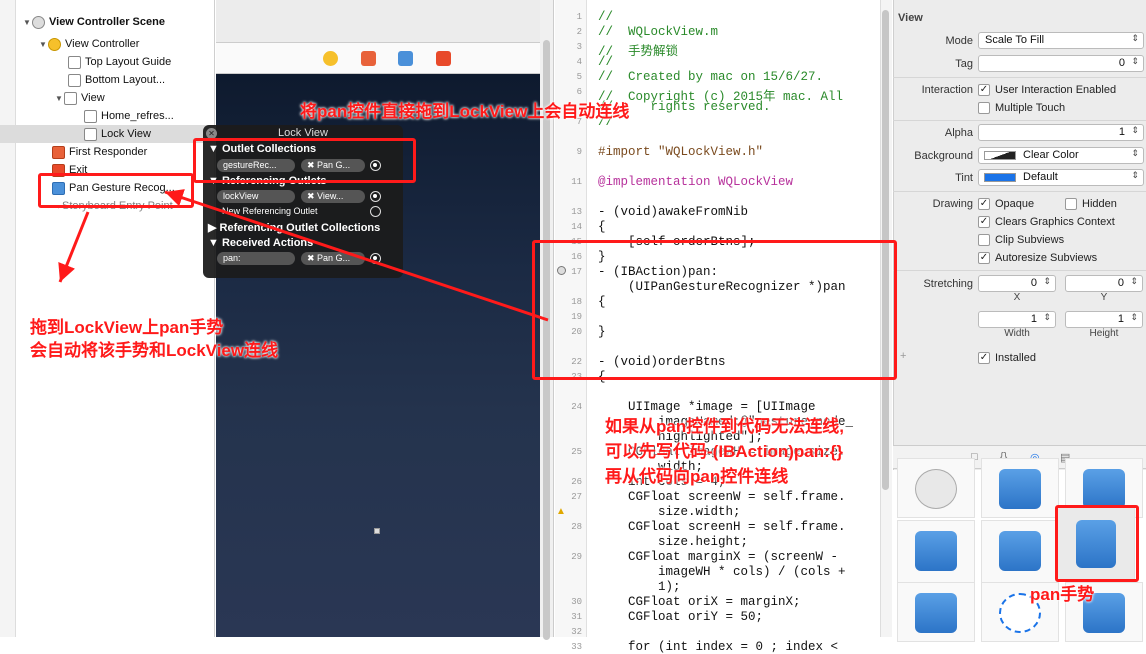 This screenshot has width=1146, height=654. Describe the element at coordinates (1000, 177) in the screenshot. I see `tint-color-swatch` at that location.